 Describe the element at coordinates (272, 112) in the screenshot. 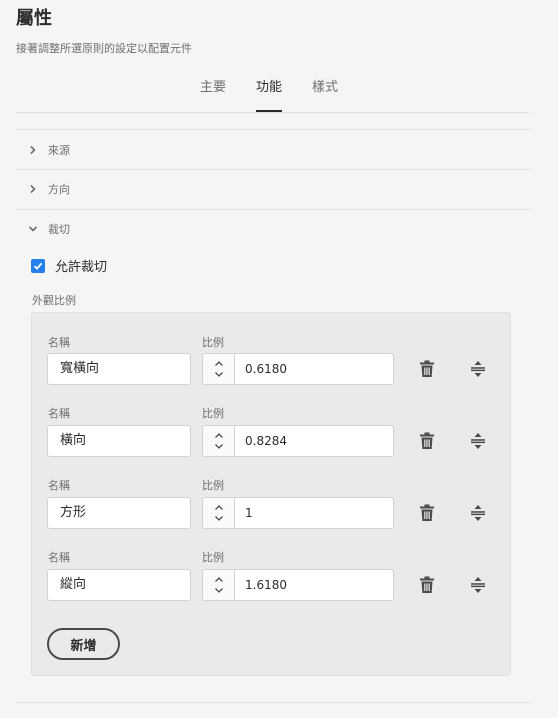

I see `tab-divider` at that location.